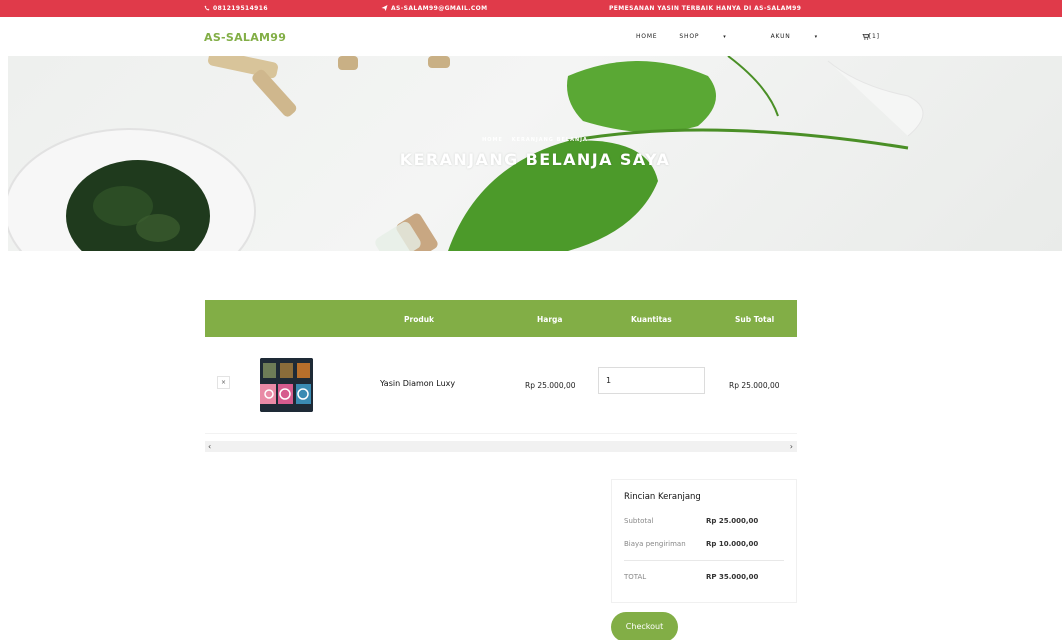 The width and height of the screenshot is (1062, 640). I want to click on totals-title: Rincian Keranjang, so click(662, 497).